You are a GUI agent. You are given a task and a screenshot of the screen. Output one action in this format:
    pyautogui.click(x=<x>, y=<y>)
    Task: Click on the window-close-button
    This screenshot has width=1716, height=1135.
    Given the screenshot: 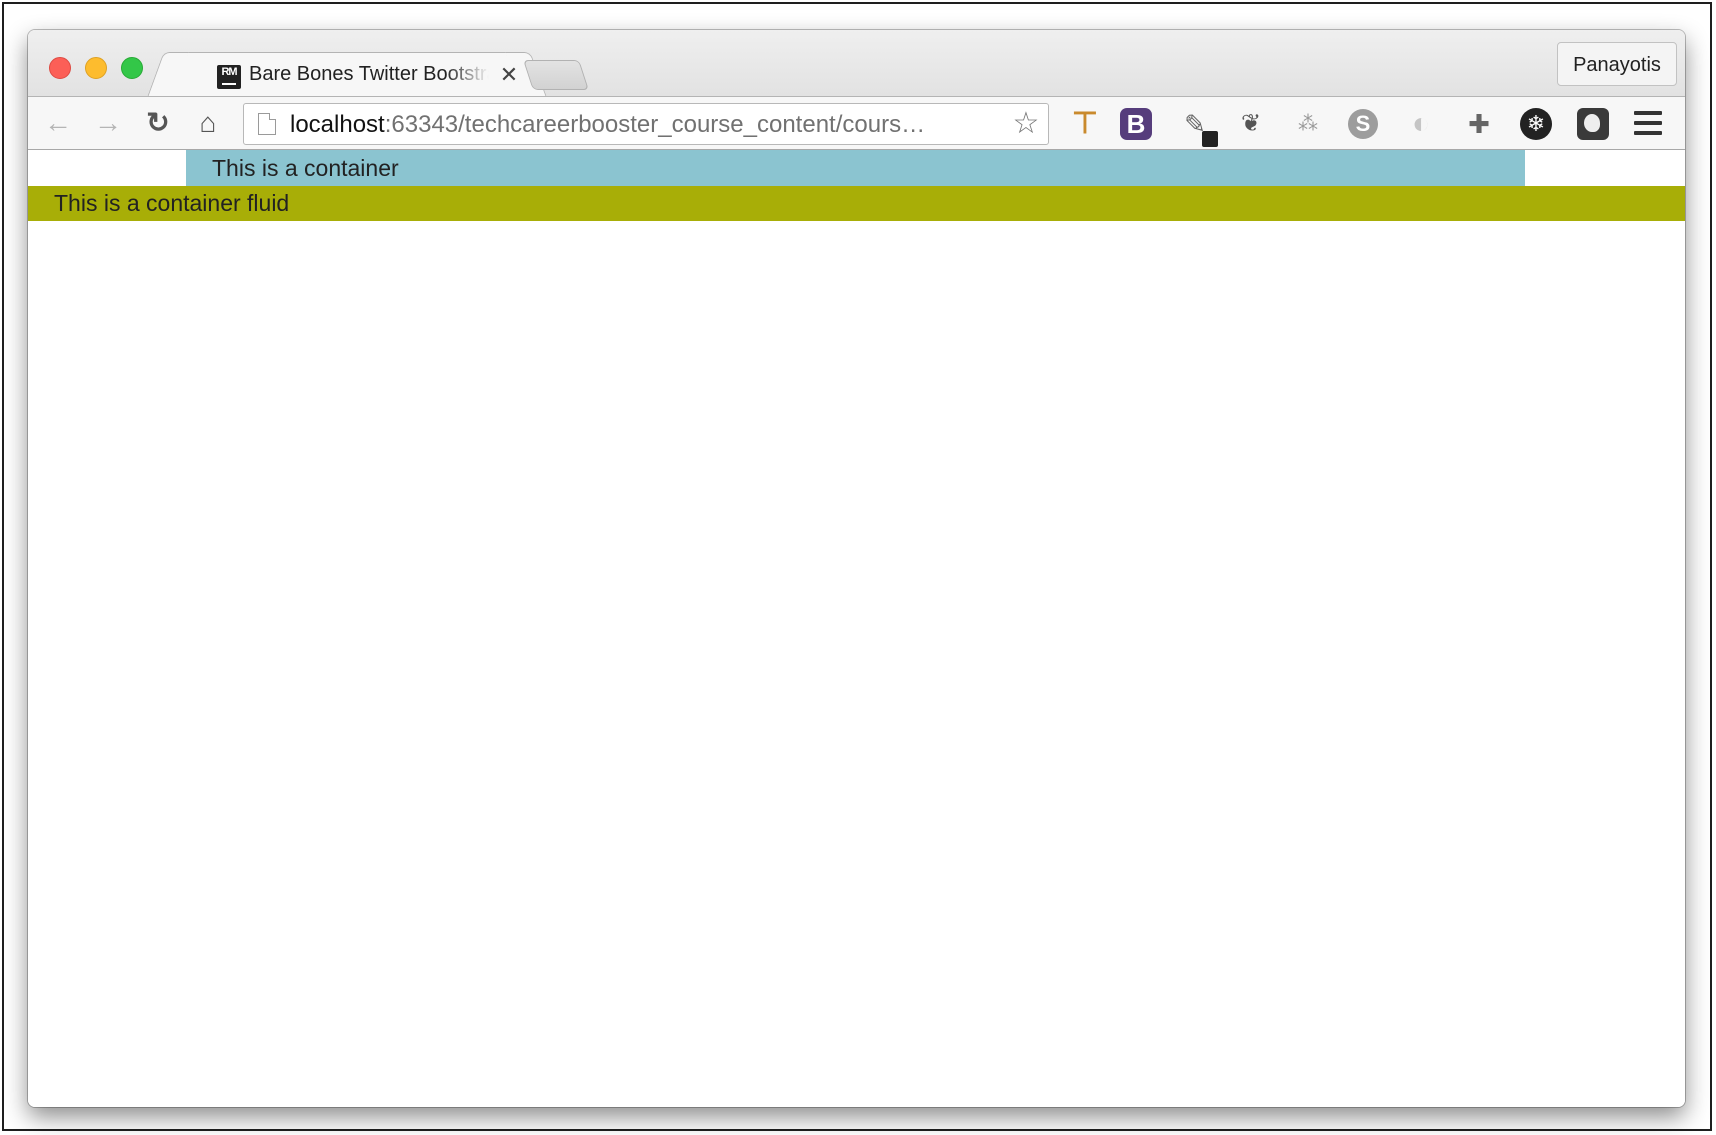 What is the action you would take?
    pyautogui.click(x=60, y=68)
    